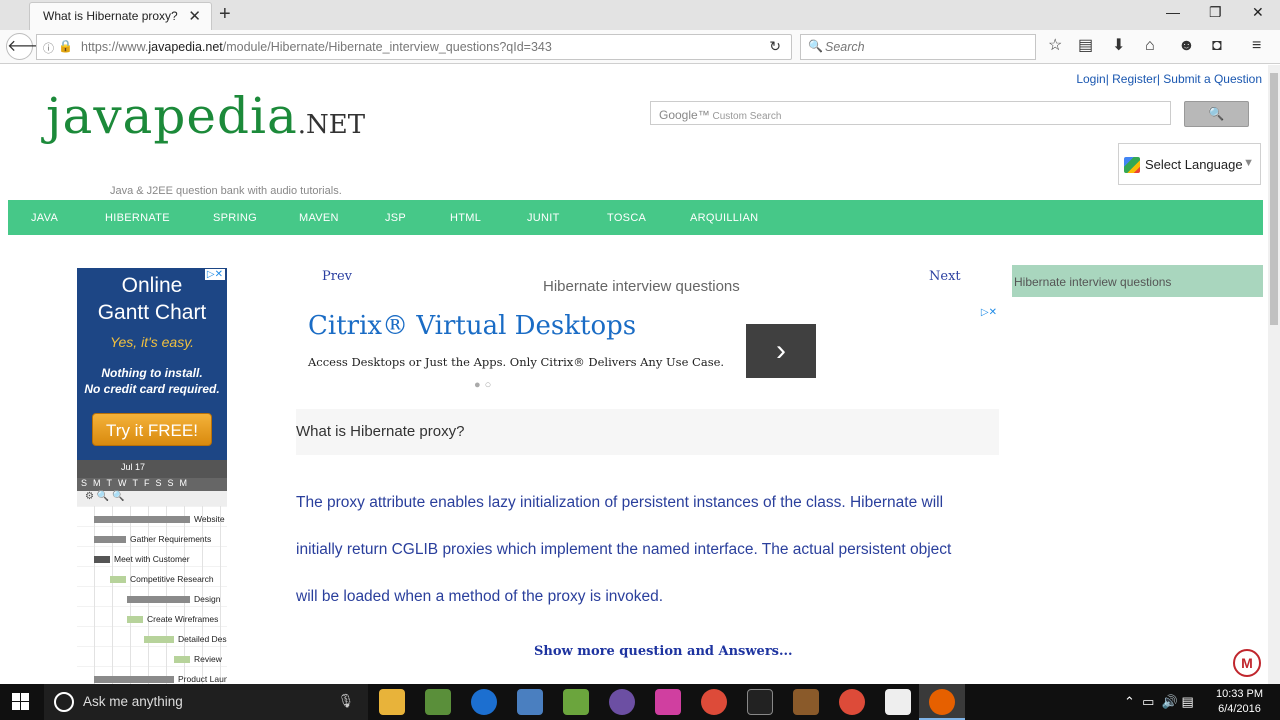 This screenshot has width=1280, height=720. What do you see at coordinates (64, 702) in the screenshot?
I see `cortana-icon` at bounding box center [64, 702].